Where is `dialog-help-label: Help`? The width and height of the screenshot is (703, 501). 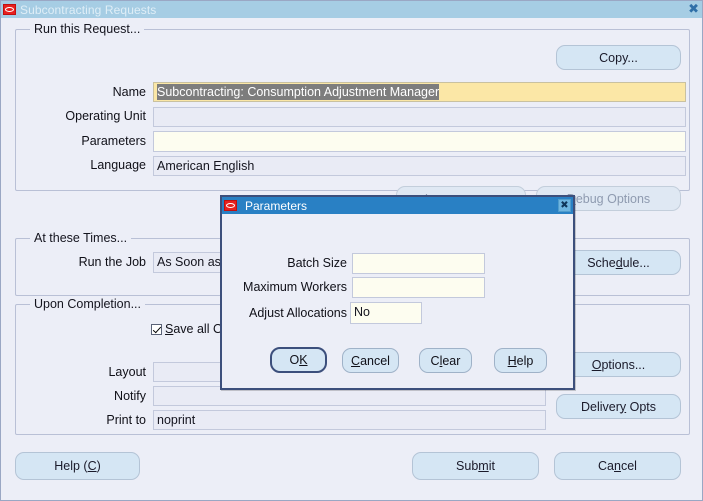 dialog-help-label: Help is located at coordinates (520, 360).